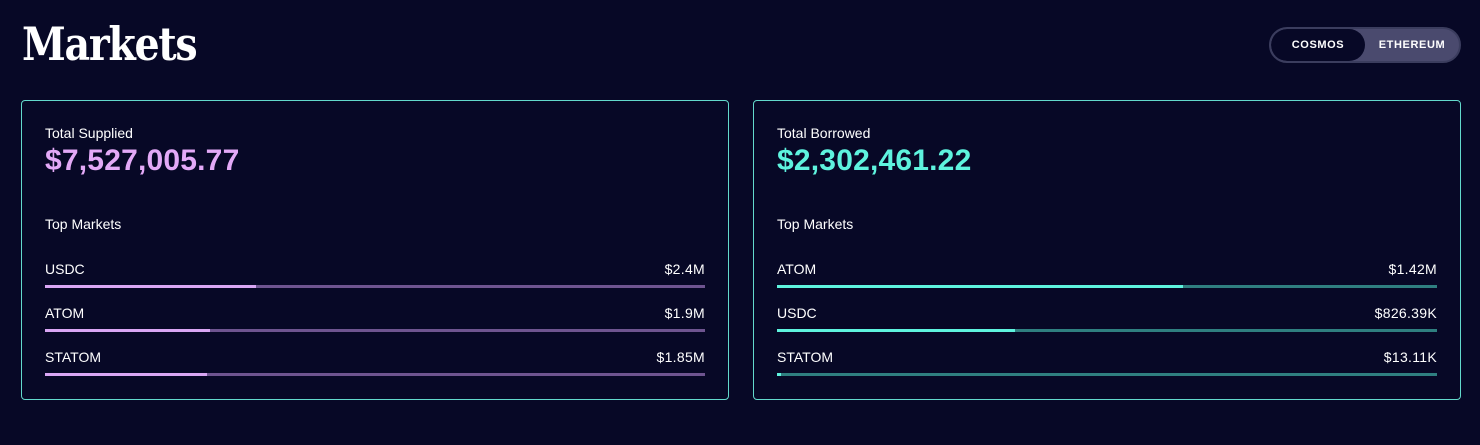  Describe the element at coordinates (375, 274) in the screenshot. I see `market-row-usdc: USDC $2.4M` at that location.